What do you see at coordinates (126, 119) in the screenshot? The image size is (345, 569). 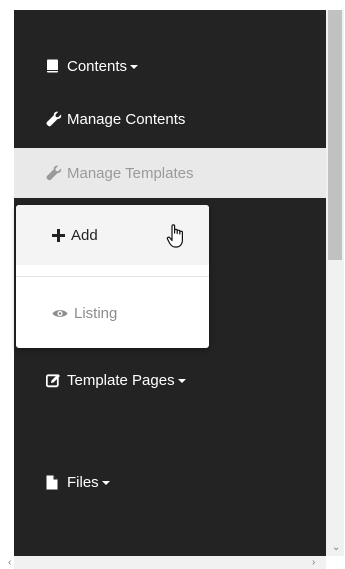 I see `sidebar-item-label: Manage Contents` at bounding box center [126, 119].